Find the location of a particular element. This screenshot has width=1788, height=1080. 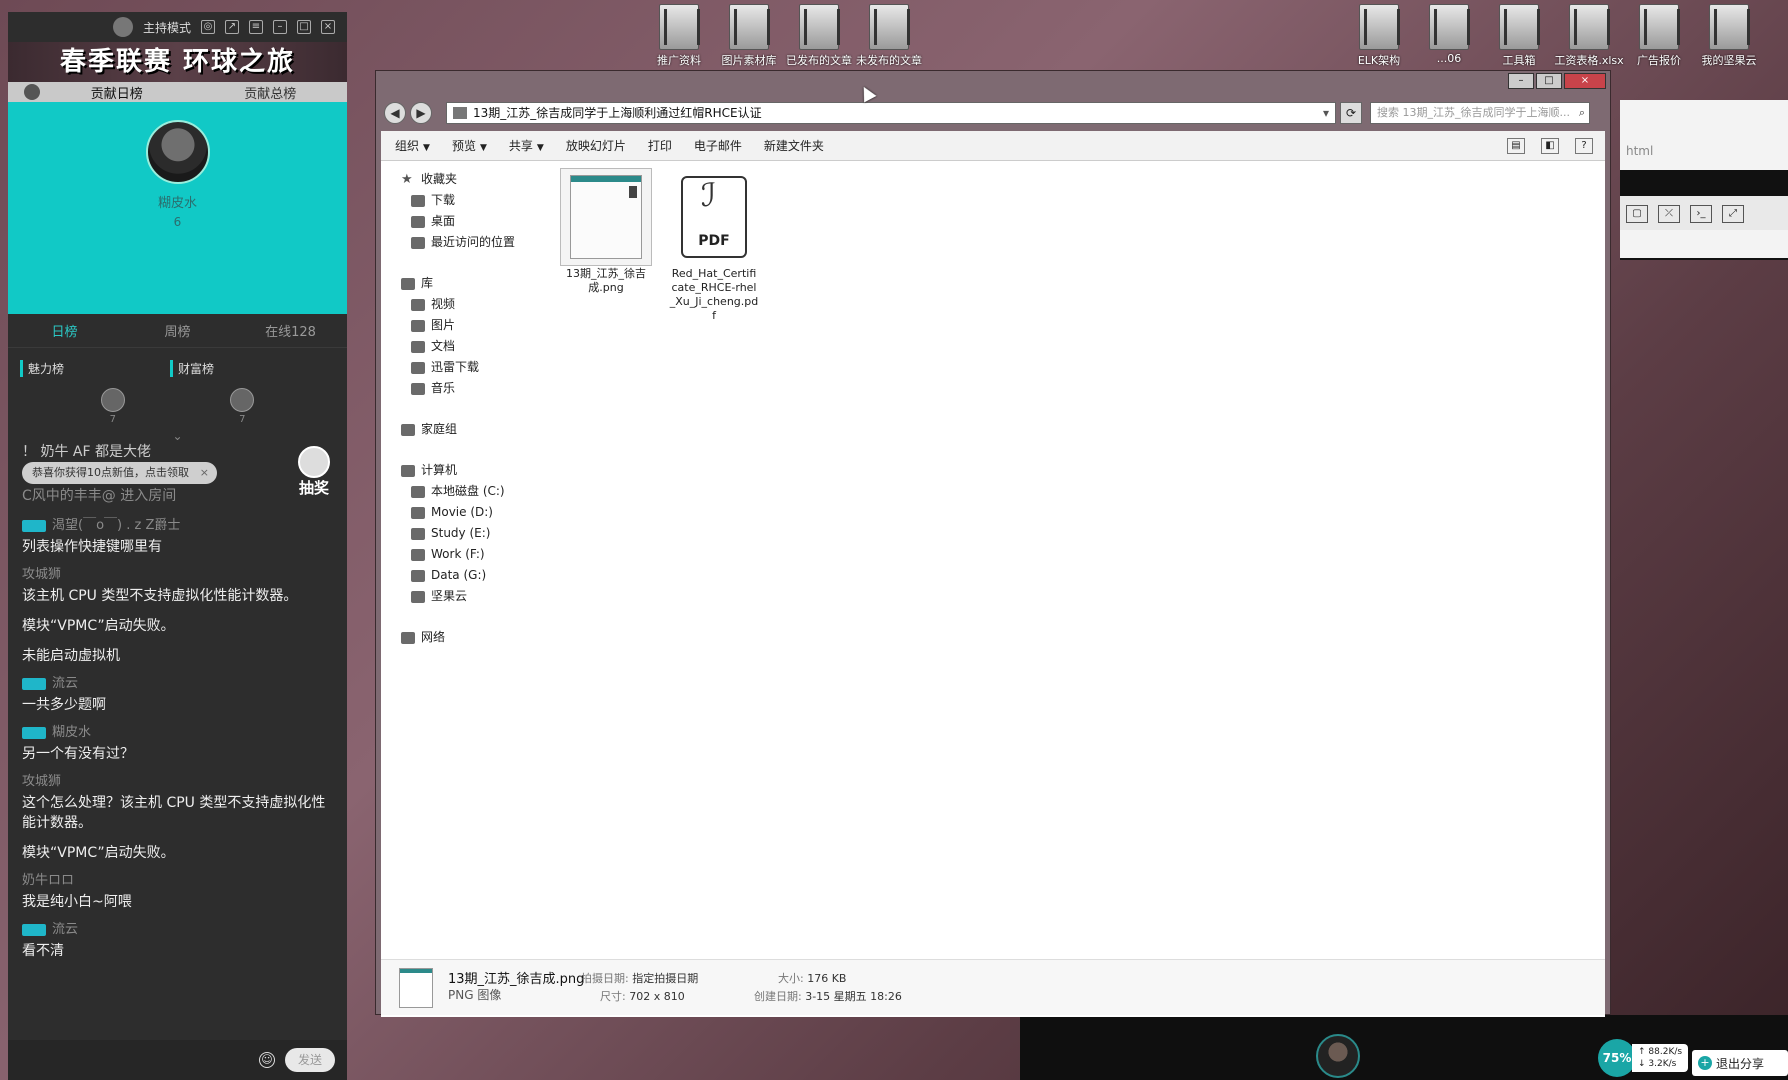

desktop-icon: 工具箱 is located at coordinates (1519, 36).